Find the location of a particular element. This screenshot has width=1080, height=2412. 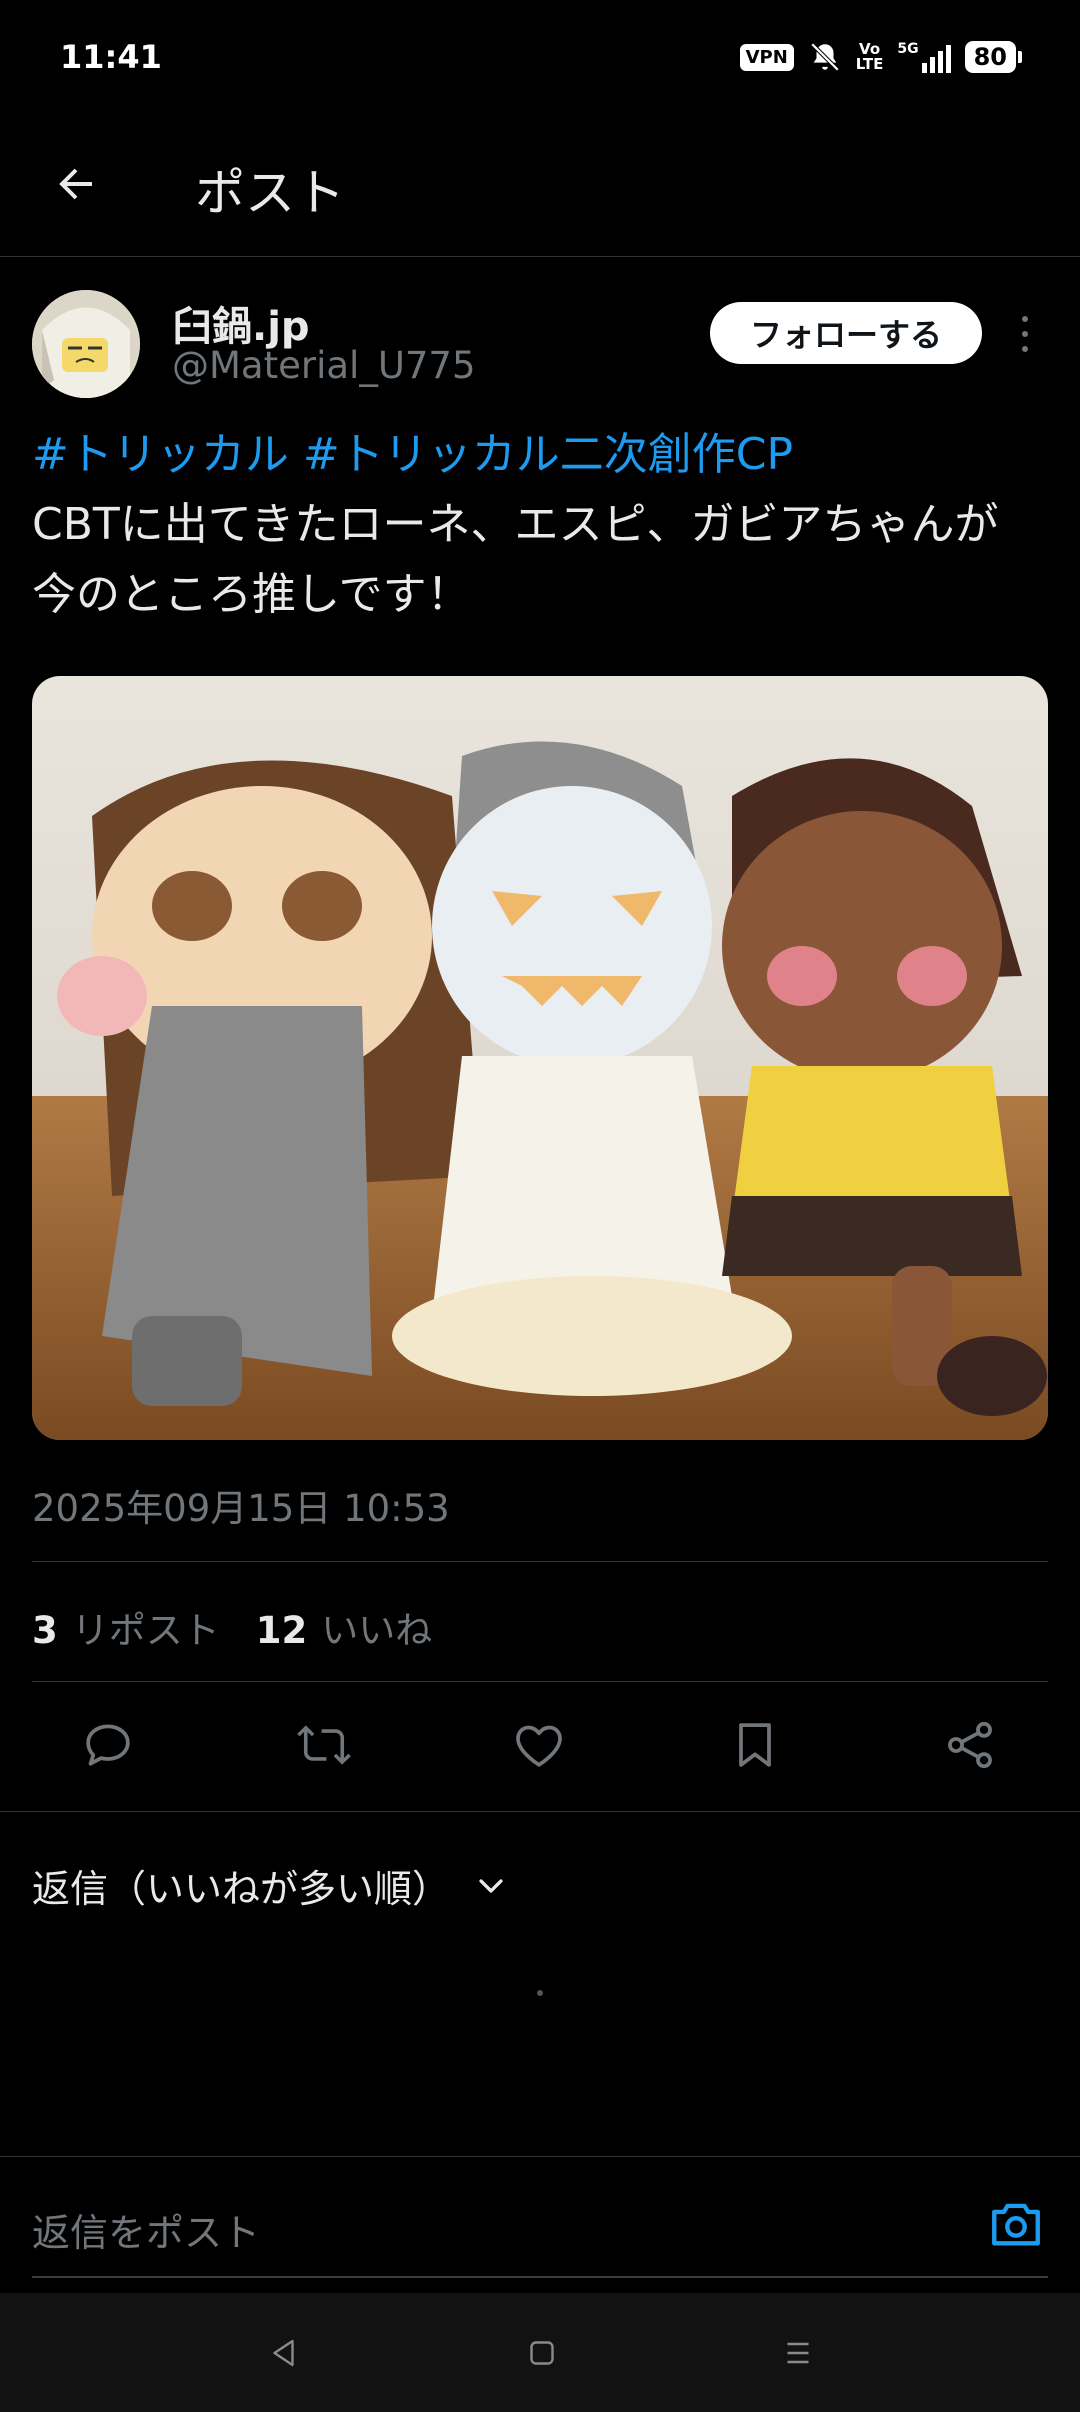

camera-icon is located at coordinates (1016, 2224).